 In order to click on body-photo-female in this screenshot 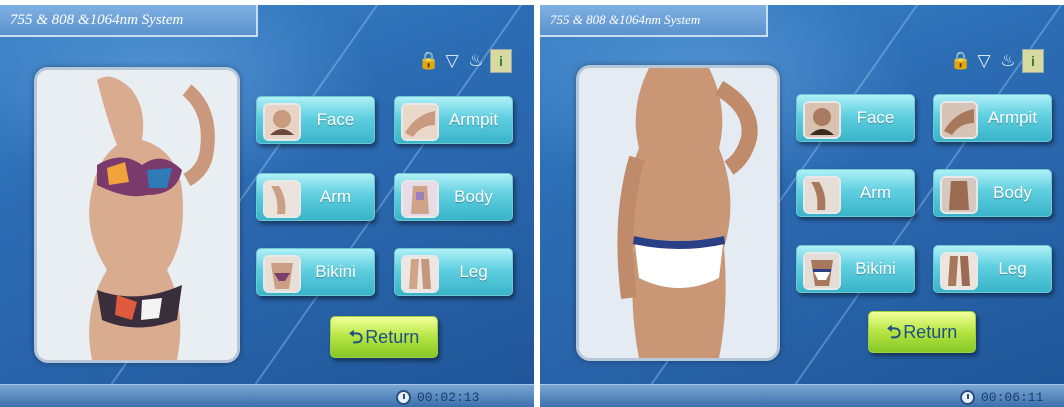, I will do `click(137, 215)`.